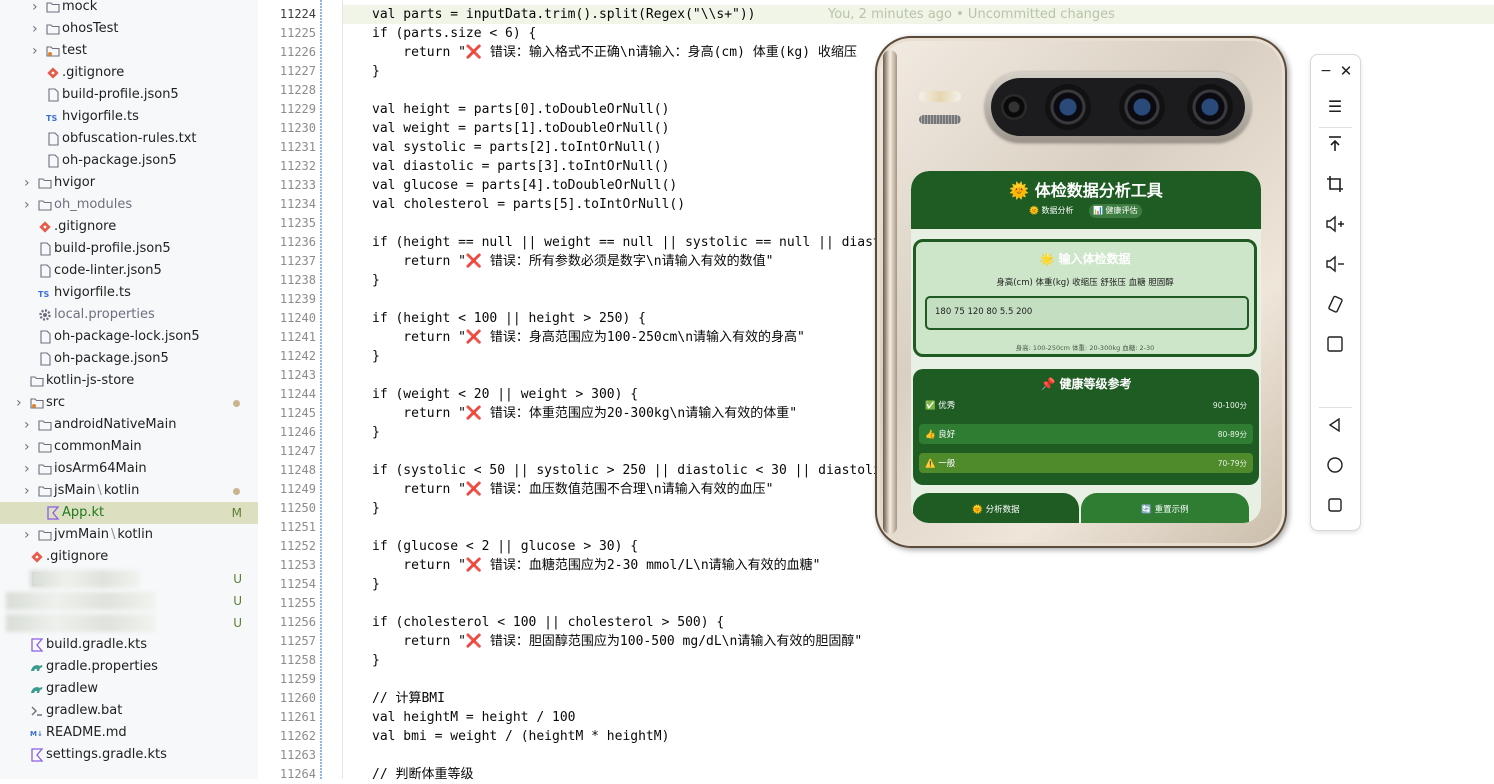 The image size is (1494, 784). Describe the element at coordinates (129, 381) in the screenshot. I see `tree-item: kotlin-js-store` at that location.